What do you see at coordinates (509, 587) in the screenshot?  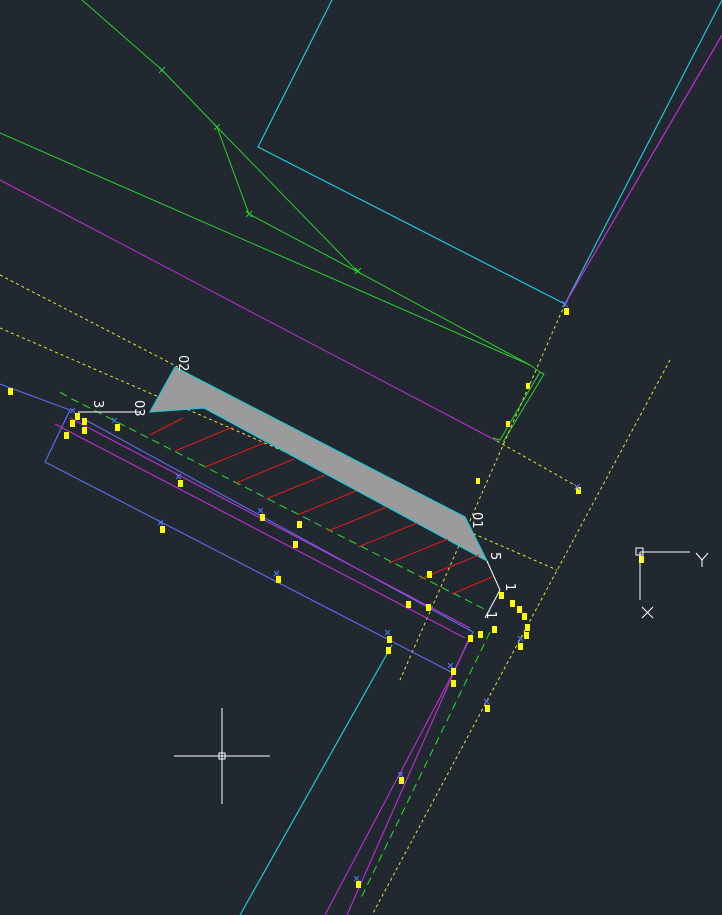 I see `point-label-1a: 1` at bounding box center [509, 587].